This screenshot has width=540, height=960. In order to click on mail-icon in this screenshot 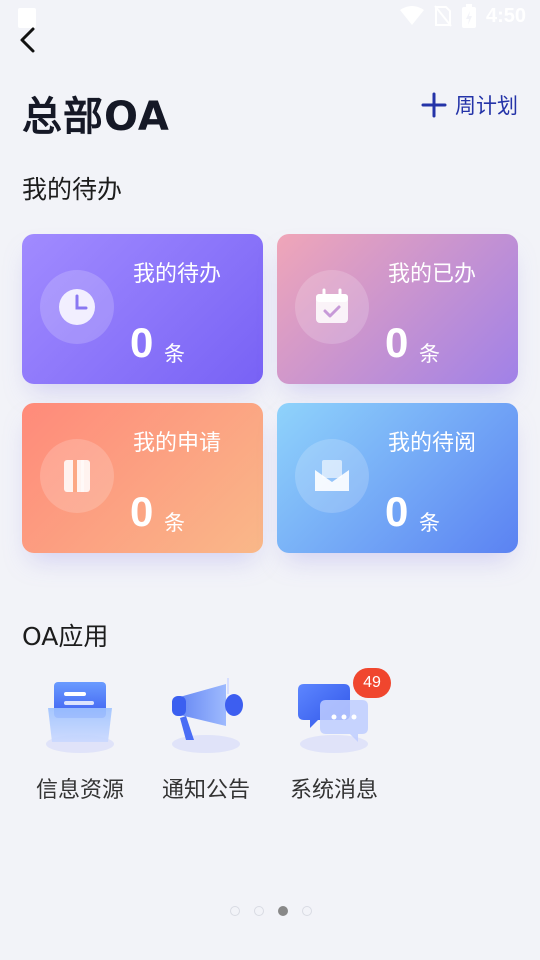, I will do `click(332, 475)`.